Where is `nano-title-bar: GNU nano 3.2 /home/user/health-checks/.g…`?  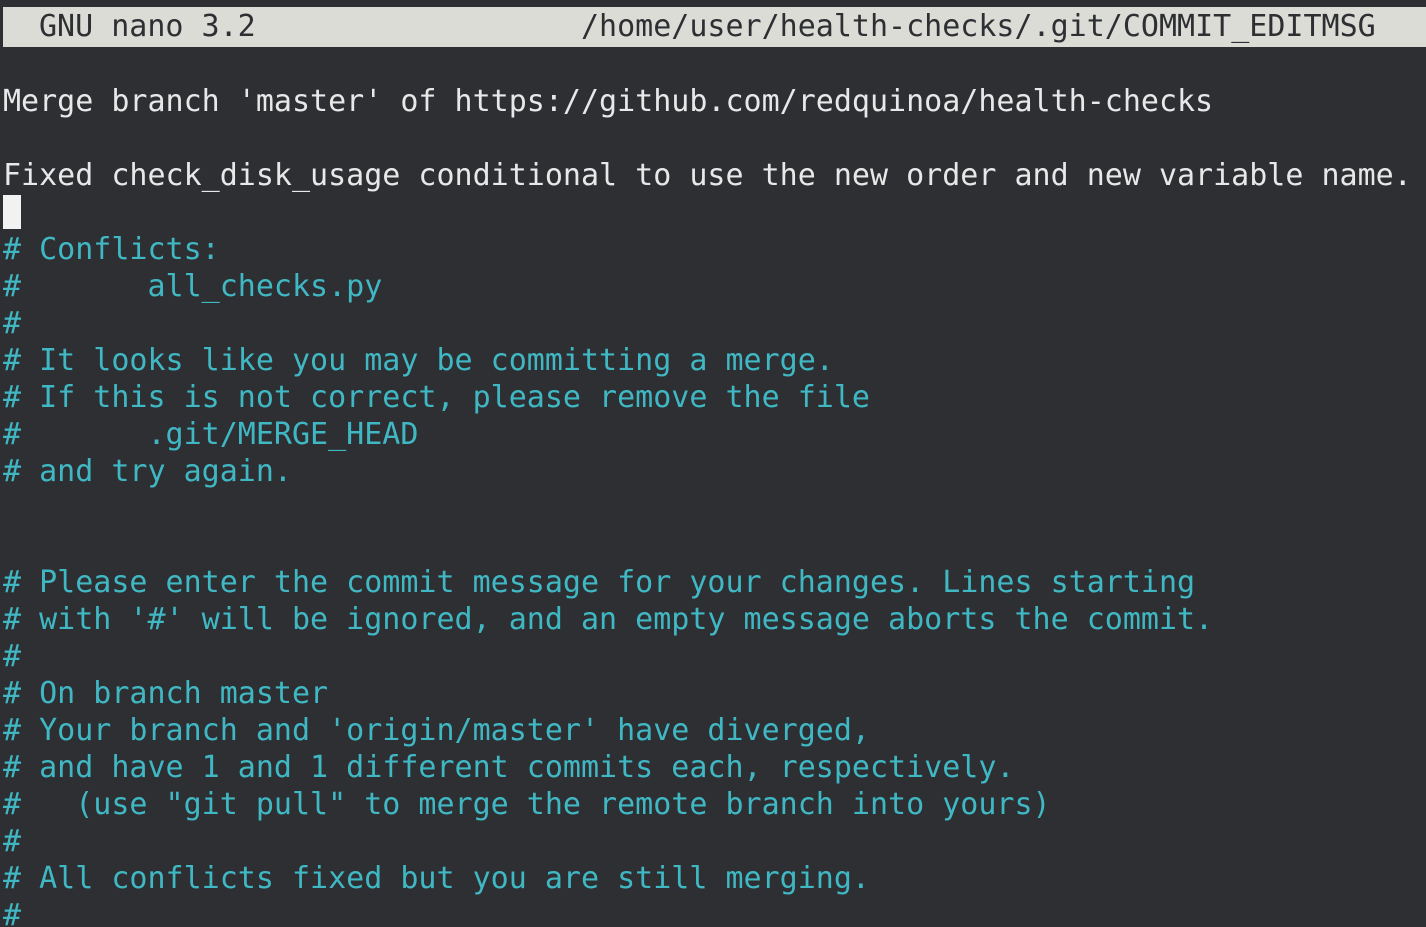 nano-title-bar: GNU nano 3.2 /home/user/health-checks/.g… is located at coordinates (714, 27).